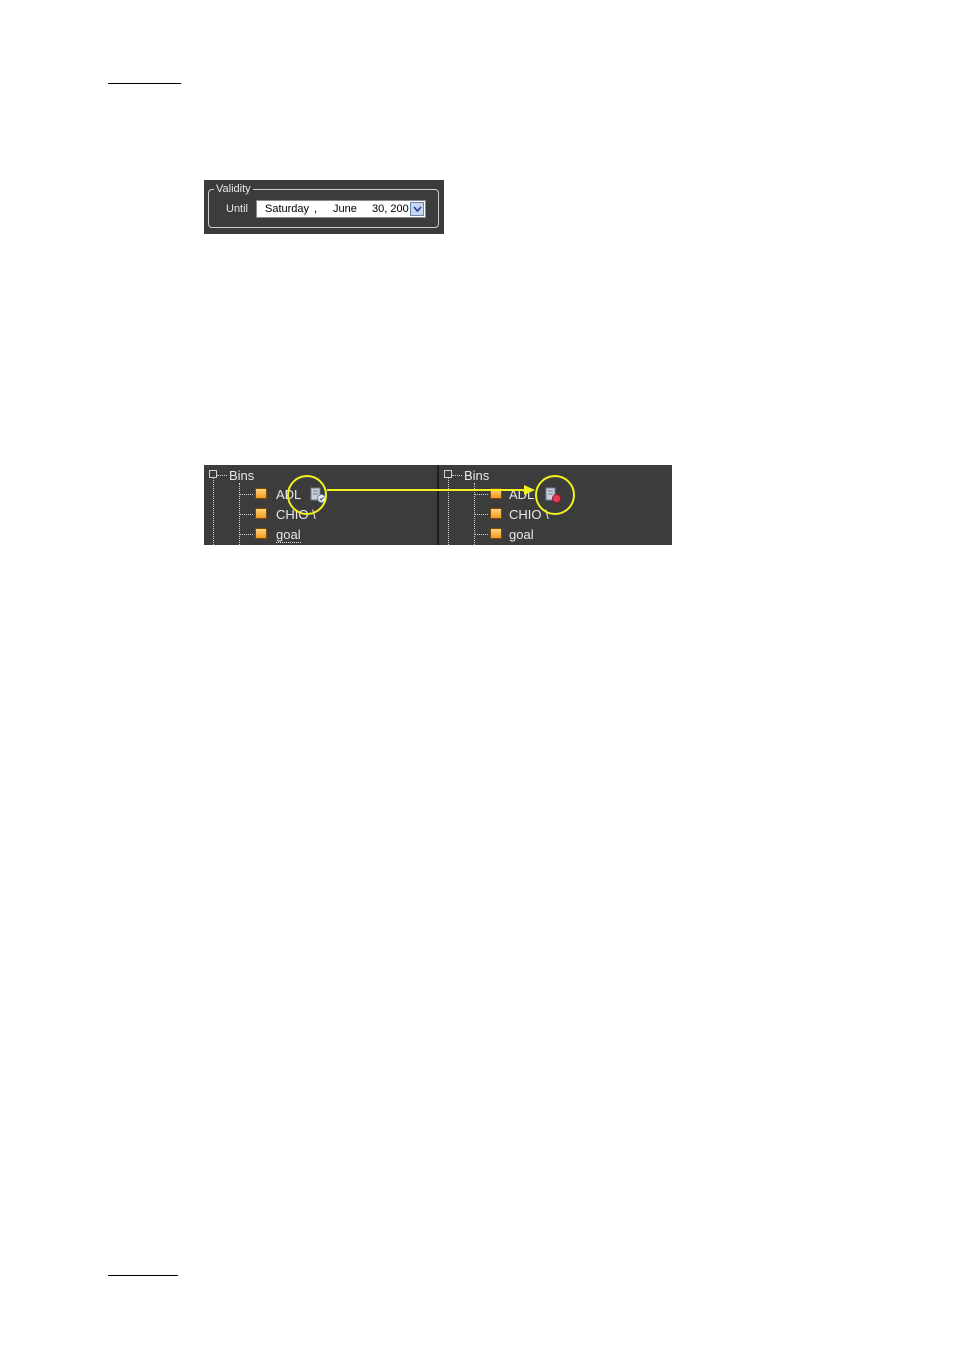  I want to click on date-dropdown-button, so click(417, 209).